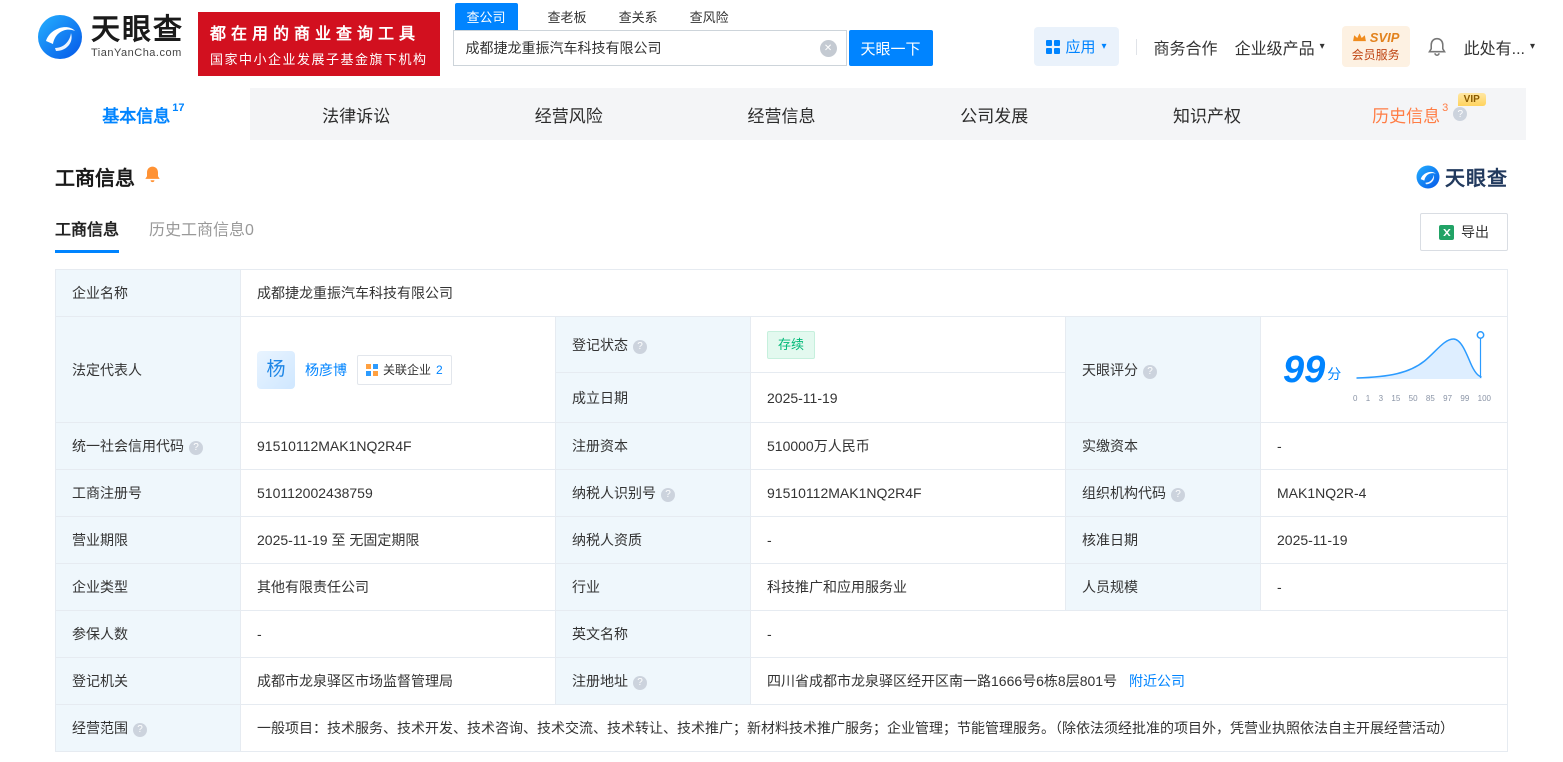 Image resolution: width=1563 pixels, height=762 pixels. I want to click on credit-code-value: 91510112MAK1NQ2R4F, so click(398, 446).